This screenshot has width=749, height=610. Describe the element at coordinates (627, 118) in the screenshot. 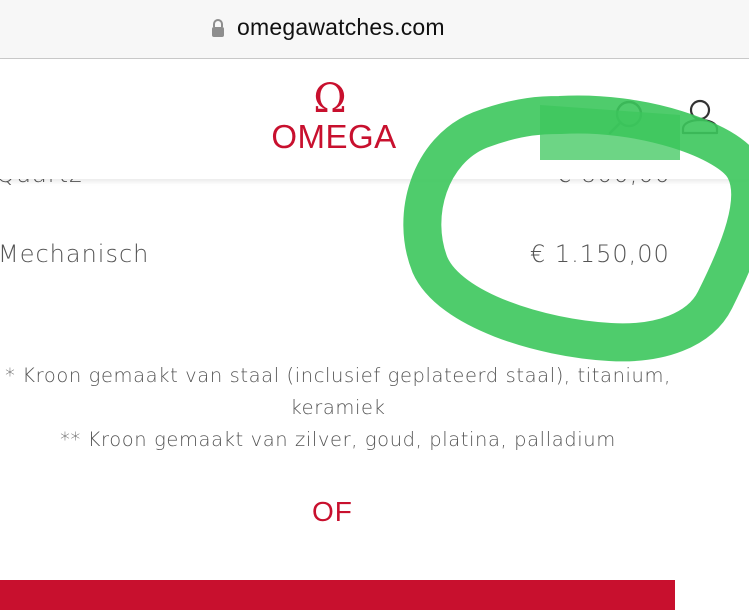

I see `search-icon` at that location.